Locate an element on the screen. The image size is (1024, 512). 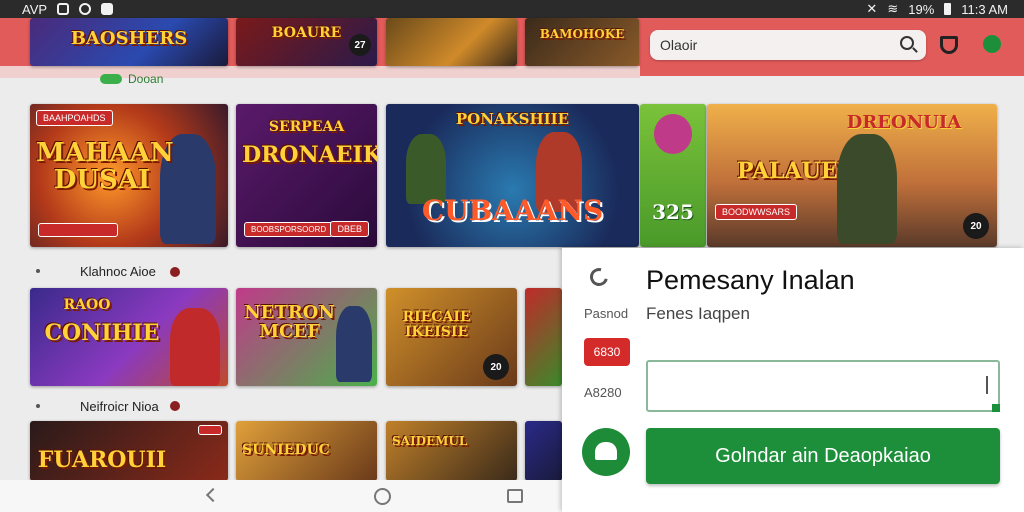
search-icon is located at coordinates (907, 43).